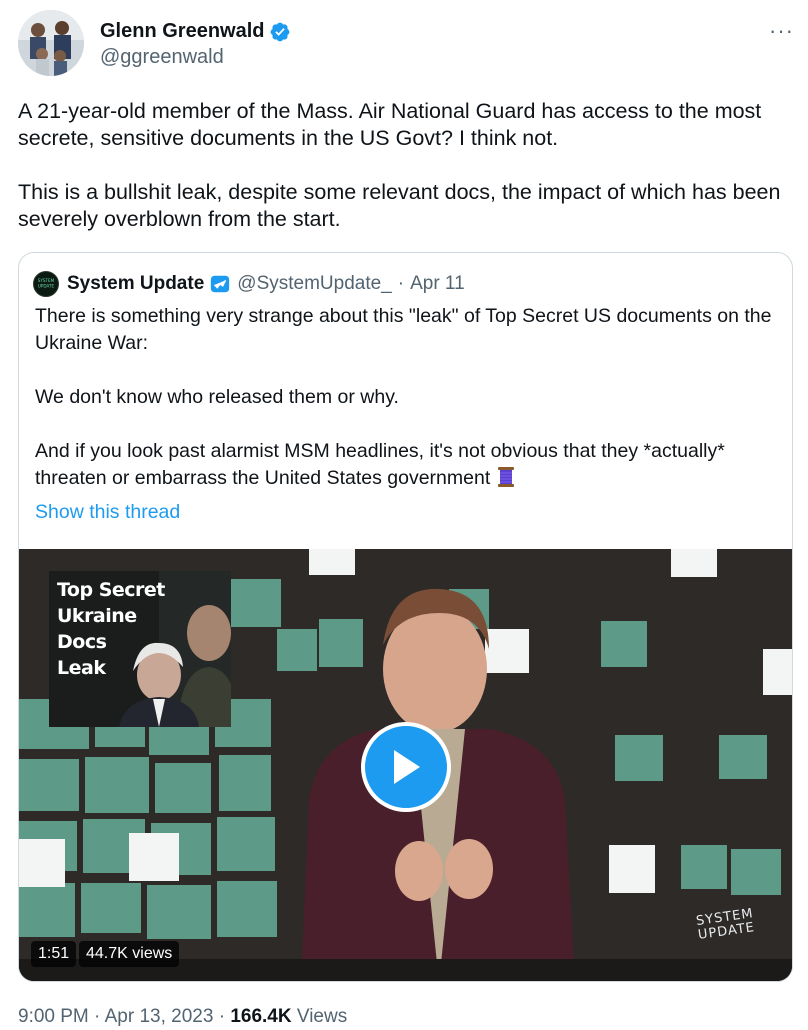  Describe the element at coordinates (46, 280) in the screenshot. I see `svg-text: SYSTEM` at that location.